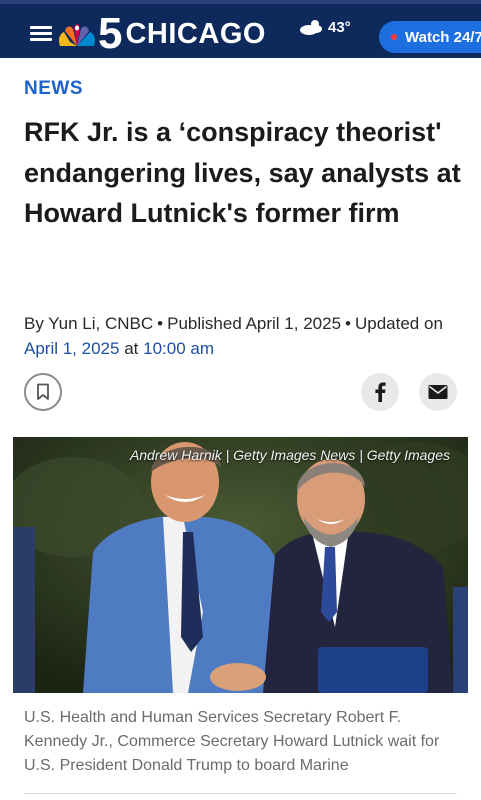 Image resolution: width=481 pixels, height=800 pixels. What do you see at coordinates (34, 323) in the screenshot?
I see `byline-prefix: By` at bounding box center [34, 323].